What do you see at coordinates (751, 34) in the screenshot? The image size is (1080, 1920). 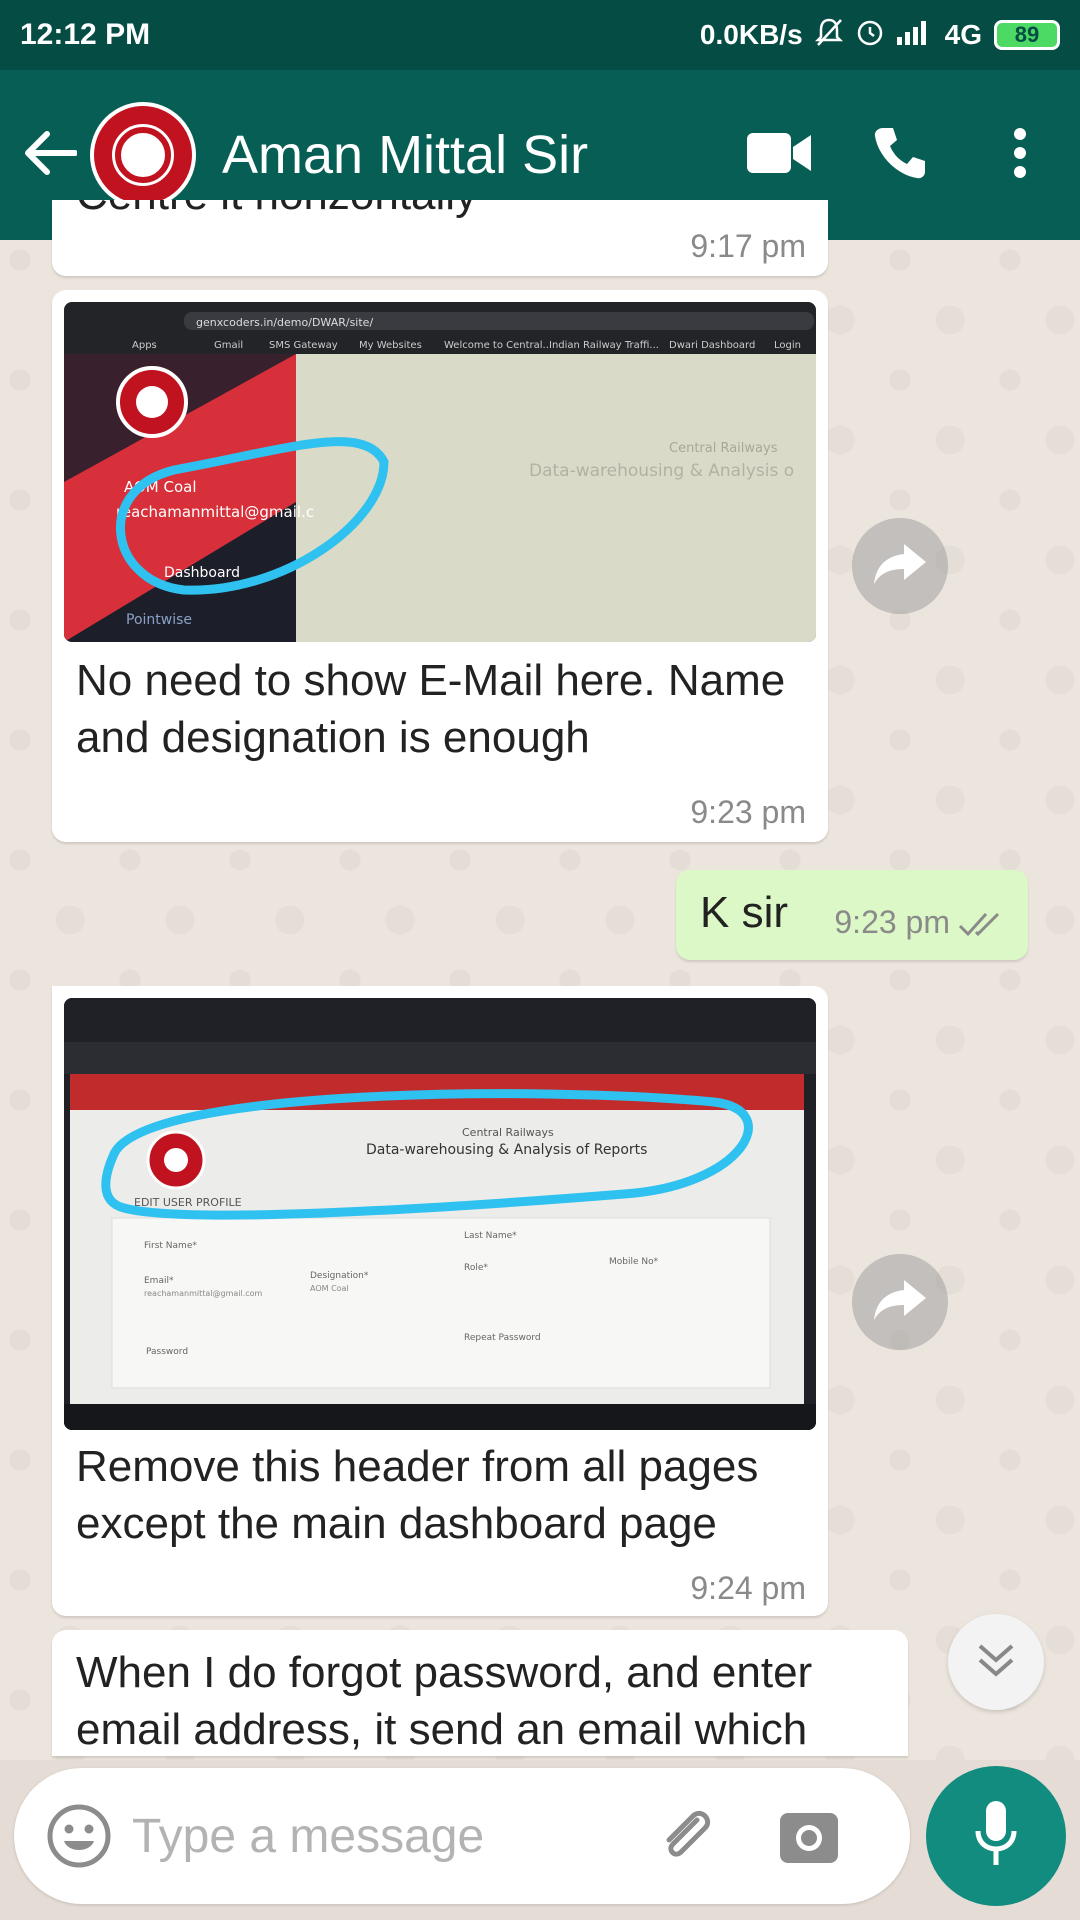 I see `network-speed: 0.0KB/s` at bounding box center [751, 34].